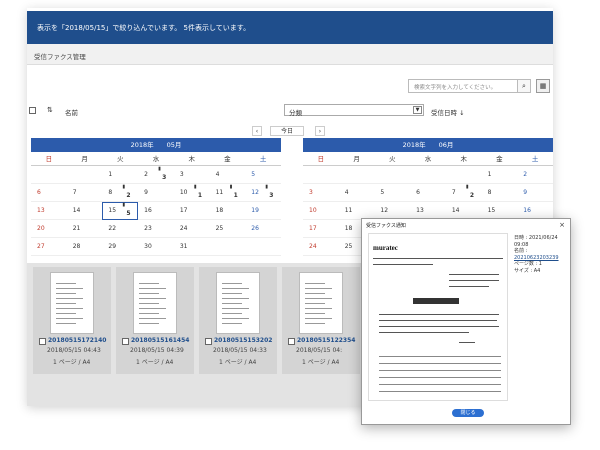 Image resolution: width=600 pixels, height=450 pixels. I want to click on calendar-day: 11 ▮ 1, so click(227, 193).